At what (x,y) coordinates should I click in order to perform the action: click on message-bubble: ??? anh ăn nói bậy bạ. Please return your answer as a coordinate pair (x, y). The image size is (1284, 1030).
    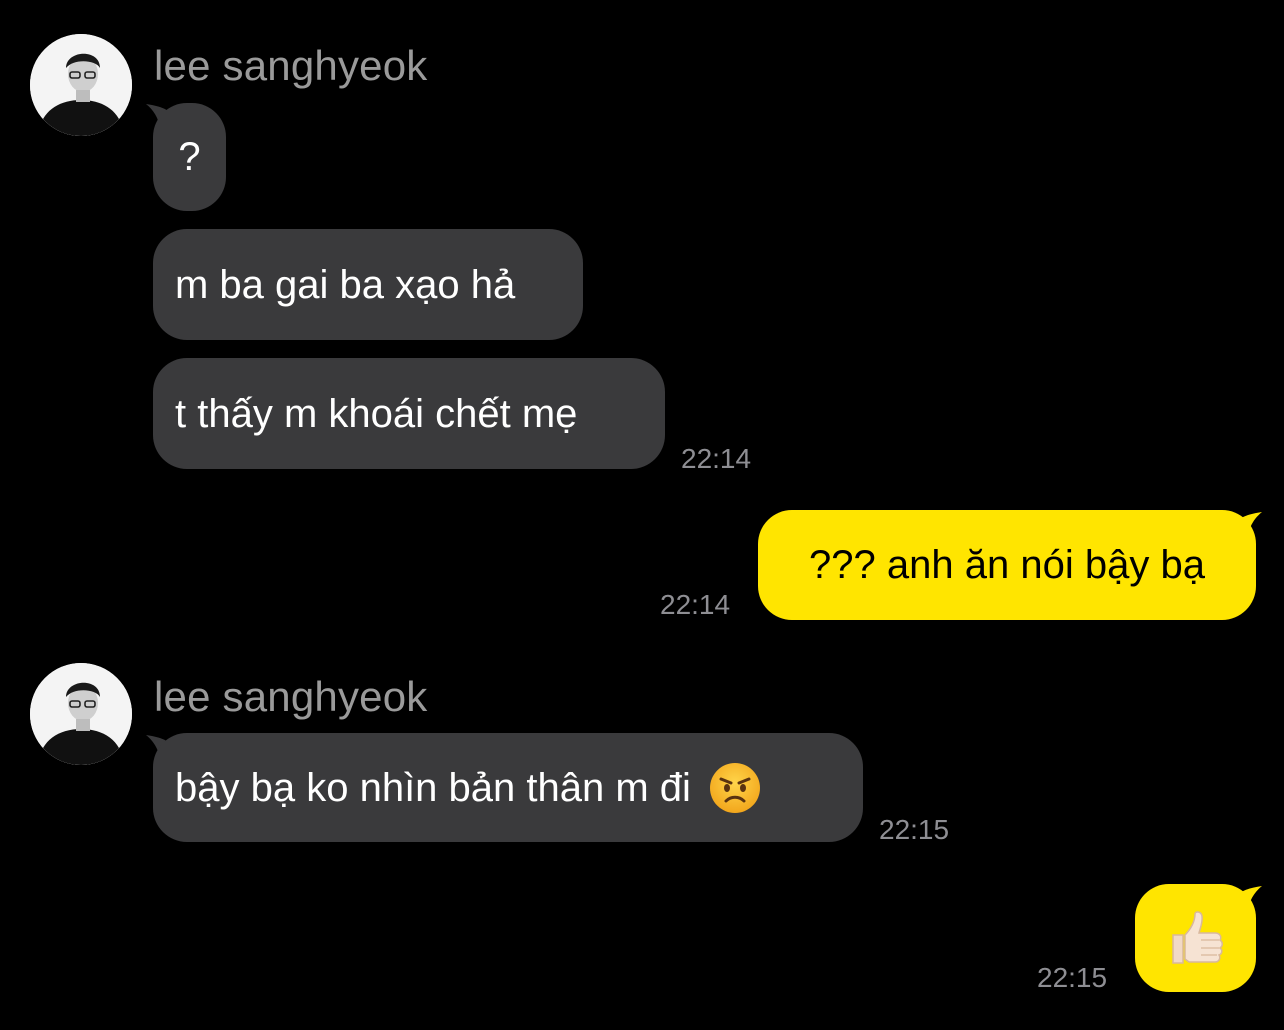
    Looking at the image, I should click on (1007, 565).